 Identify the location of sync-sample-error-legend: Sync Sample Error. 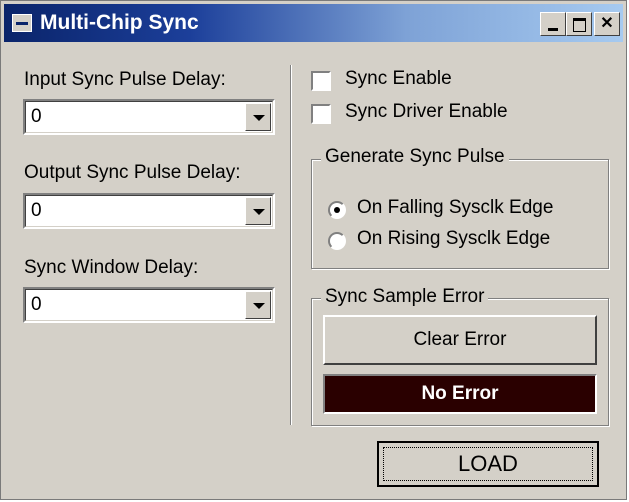
(405, 297).